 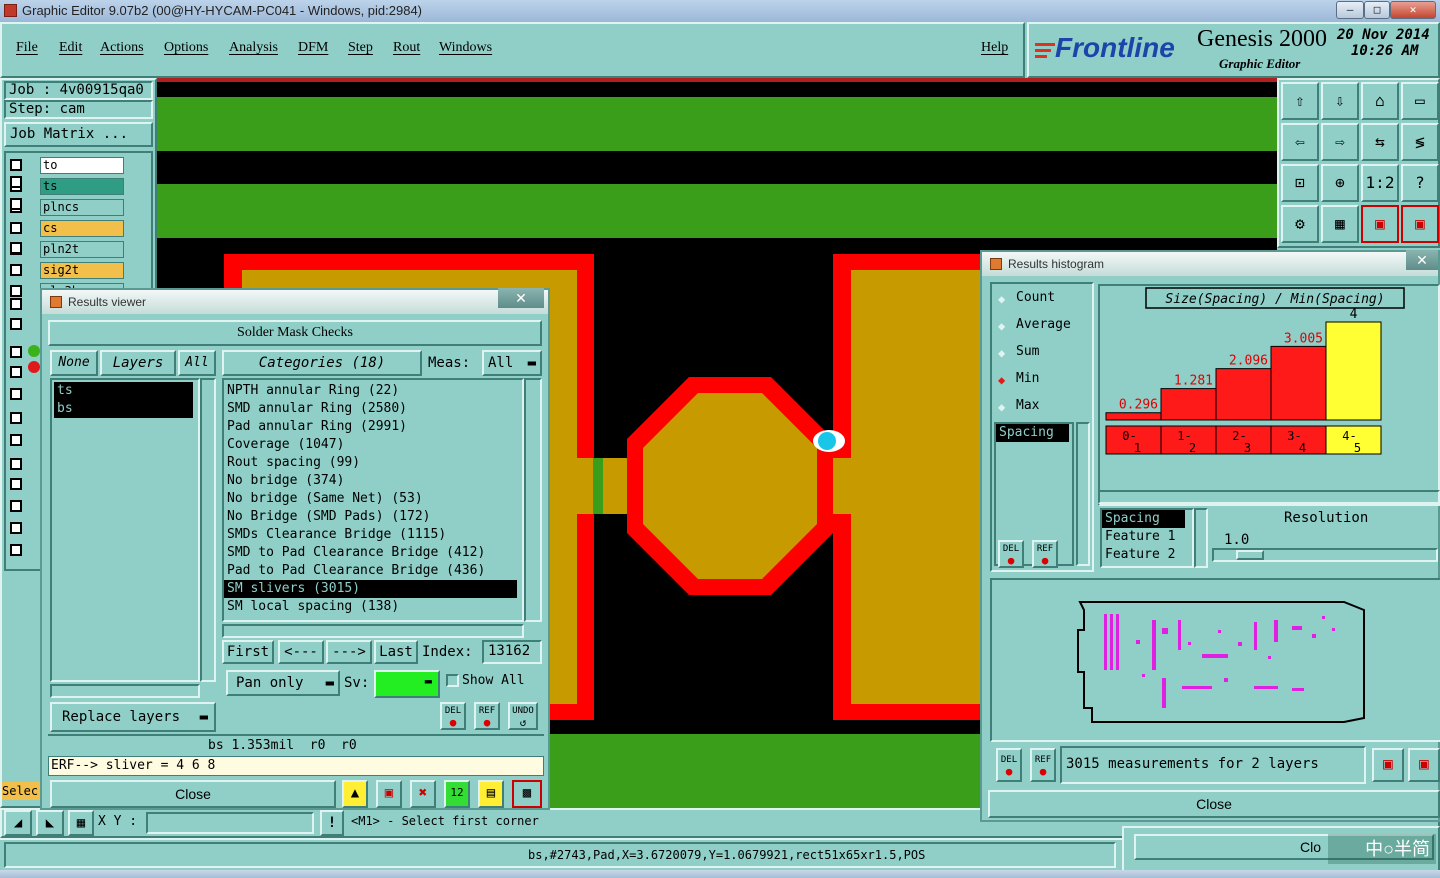 I want to click on board-overview, so click(x=1215, y=660).